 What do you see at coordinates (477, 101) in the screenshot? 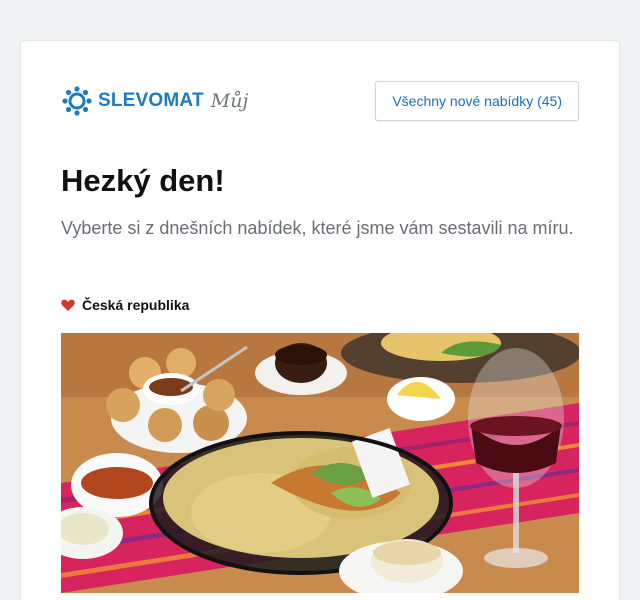
I see `all-offers-button: Všechny nové nabídky (45)` at bounding box center [477, 101].